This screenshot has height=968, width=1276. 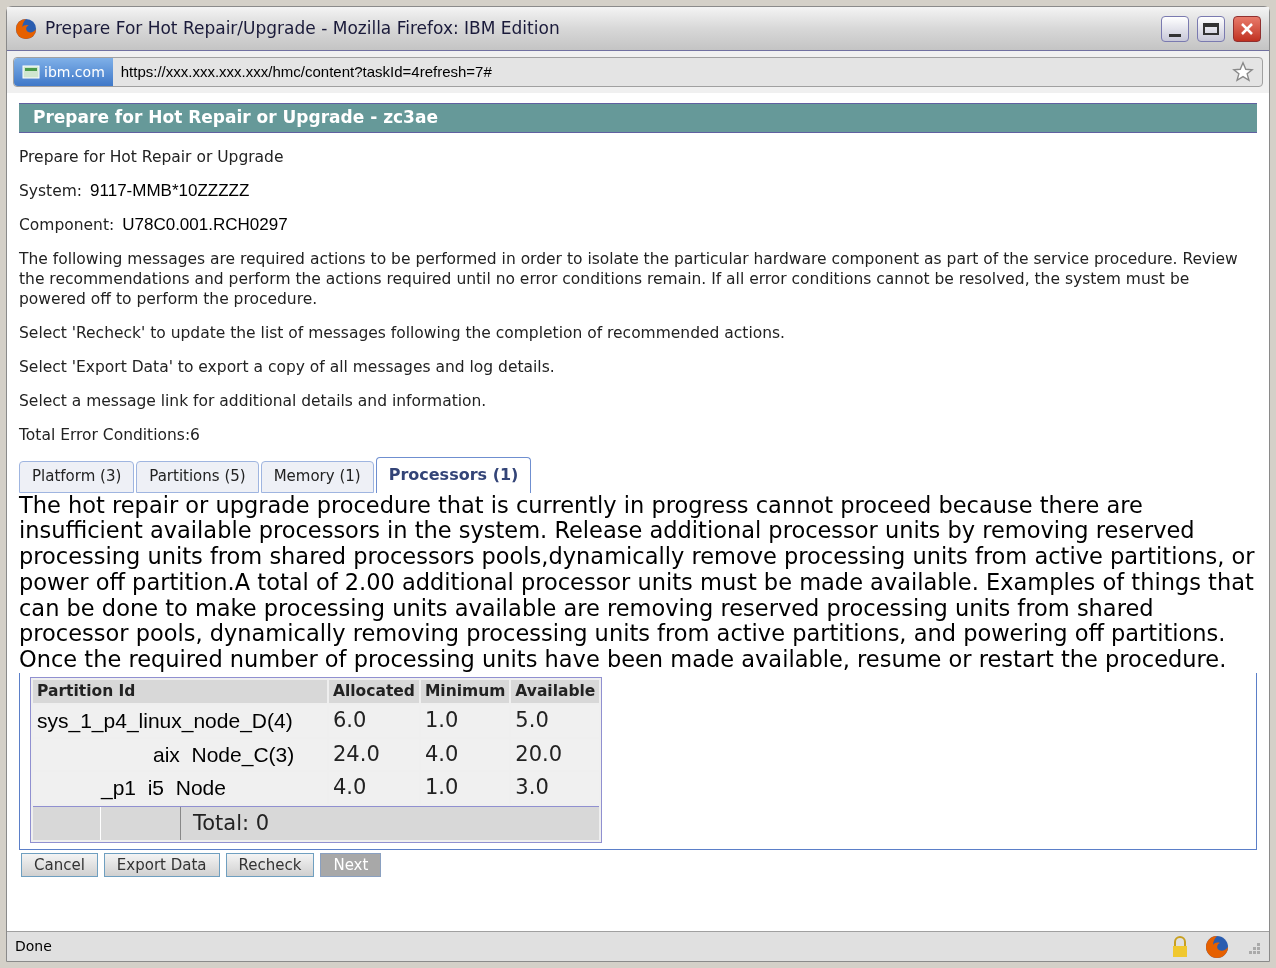 I want to click on close-button, so click(x=1247, y=28).